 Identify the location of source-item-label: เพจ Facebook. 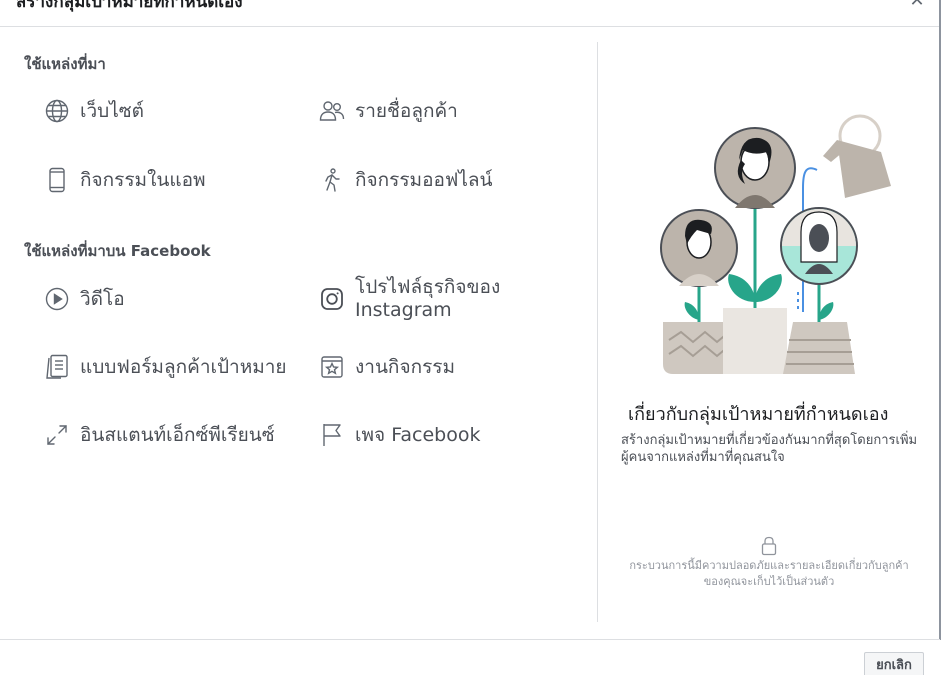
(418, 434).